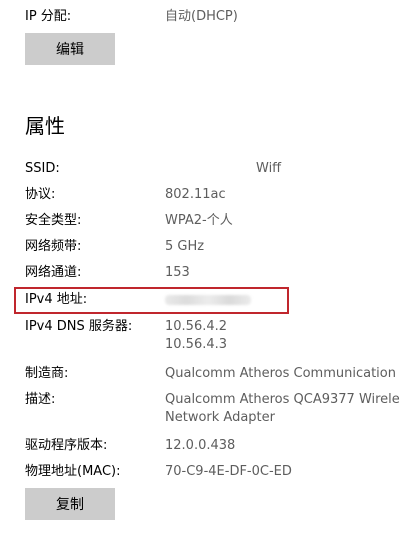 This screenshot has width=406, height=541. Describe the element at coordinates (195, 194) in the screenshot. I see `protocol-value: 802.11ac` at that location.